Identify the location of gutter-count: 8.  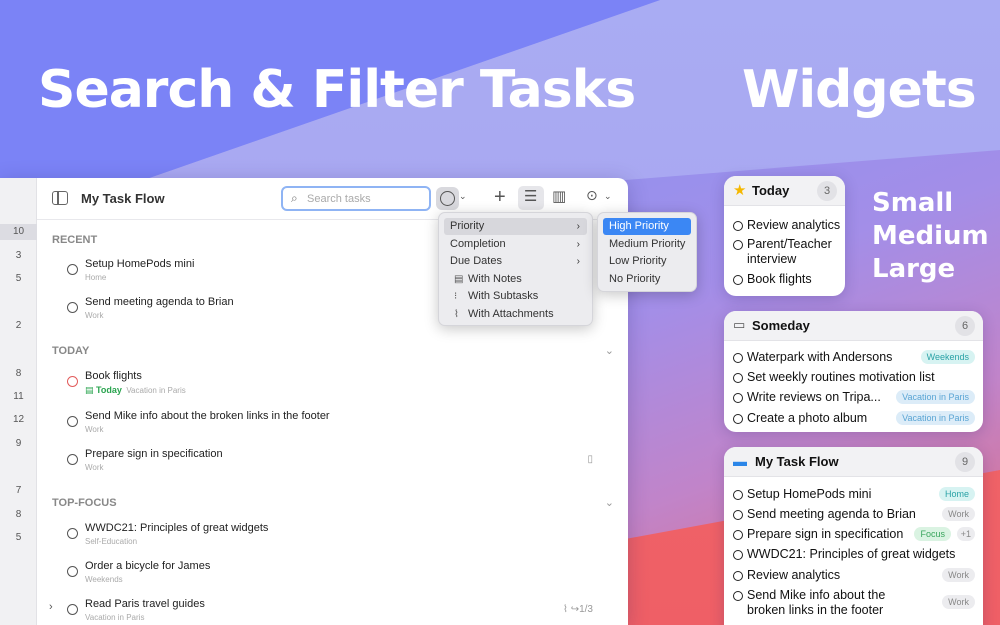
(18, 514).